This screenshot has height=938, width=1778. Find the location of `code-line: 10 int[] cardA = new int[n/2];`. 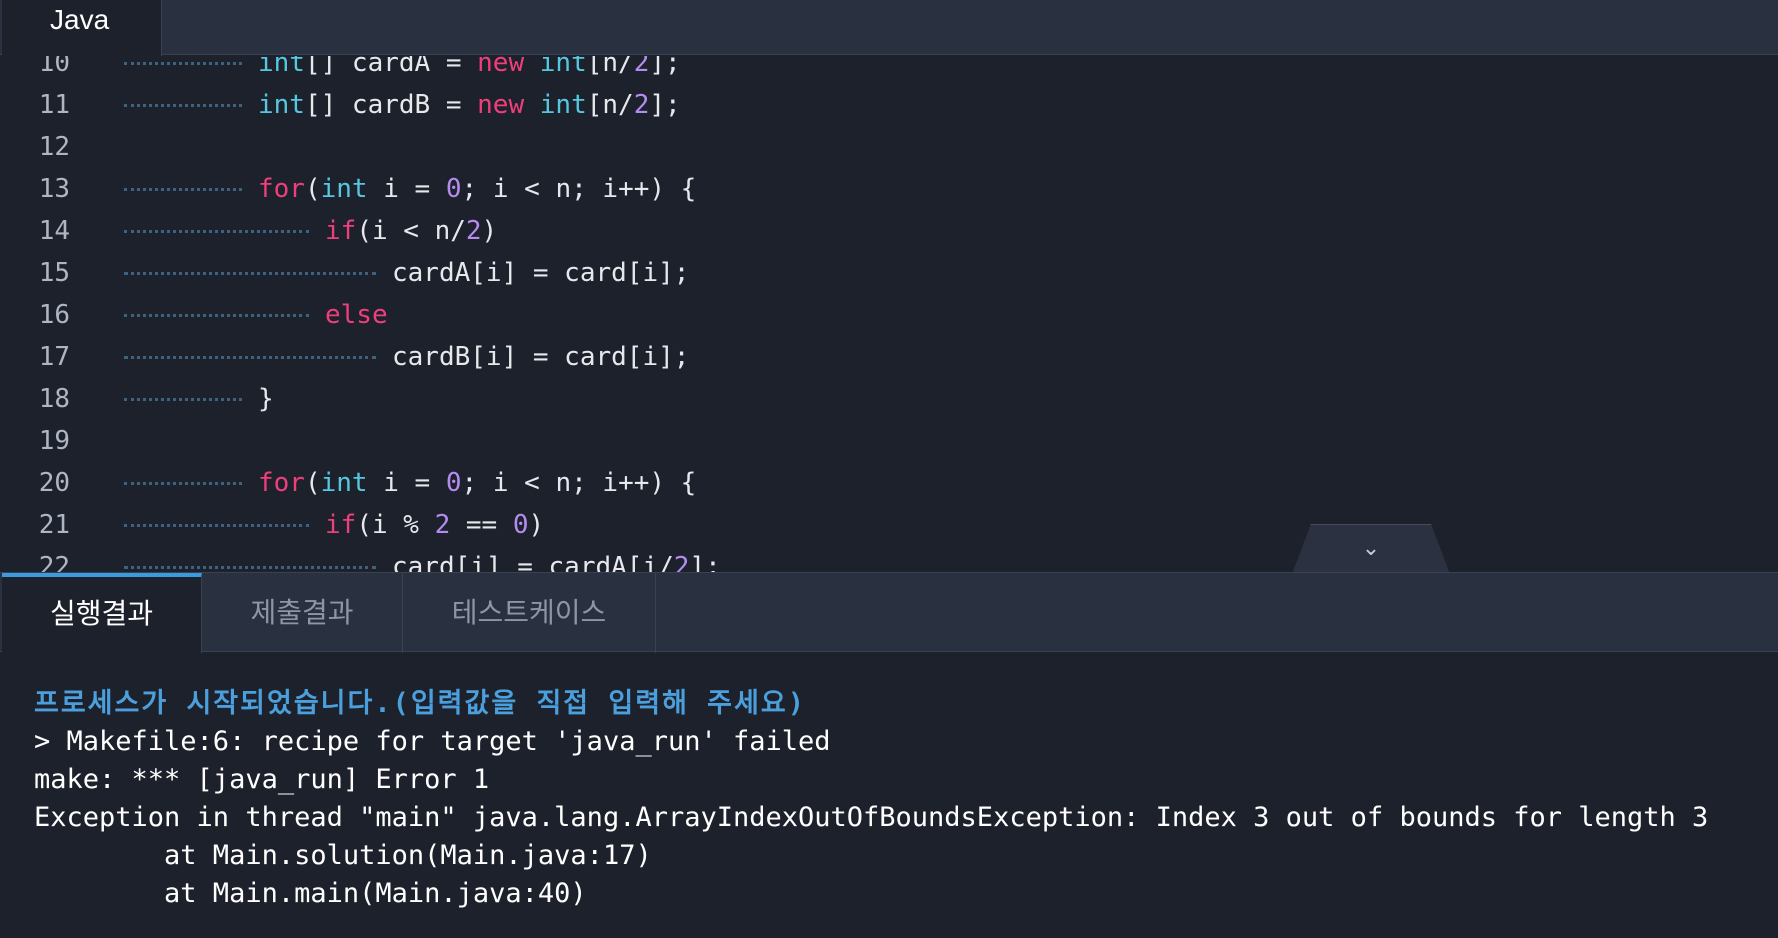

code-line: 10 int[] cardA = new int[n/2]; is located at coordinates (889, 70).